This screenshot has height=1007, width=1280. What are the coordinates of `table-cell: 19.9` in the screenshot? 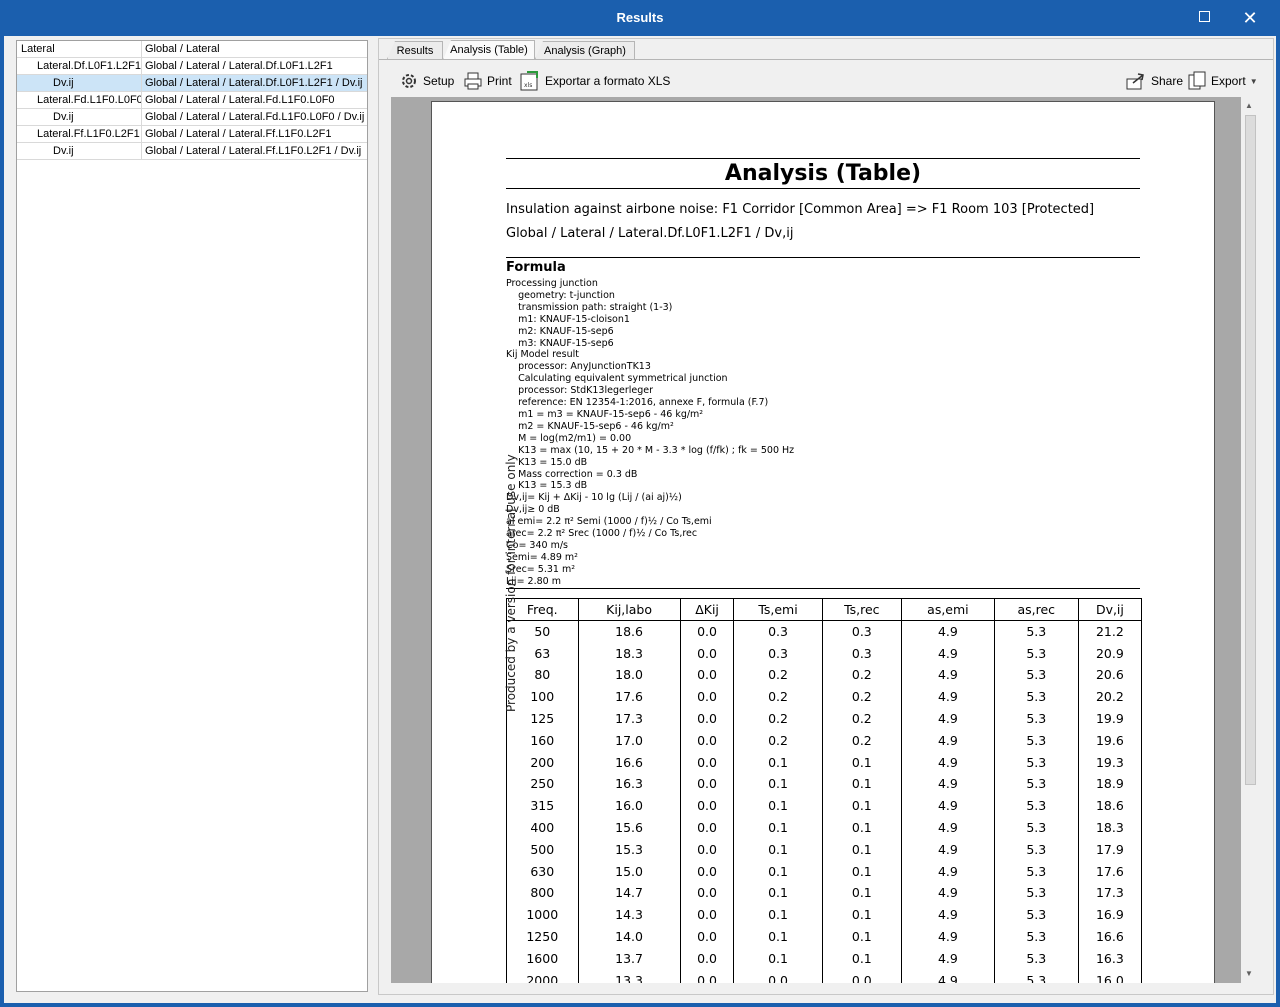 It's located at (1110, 718).